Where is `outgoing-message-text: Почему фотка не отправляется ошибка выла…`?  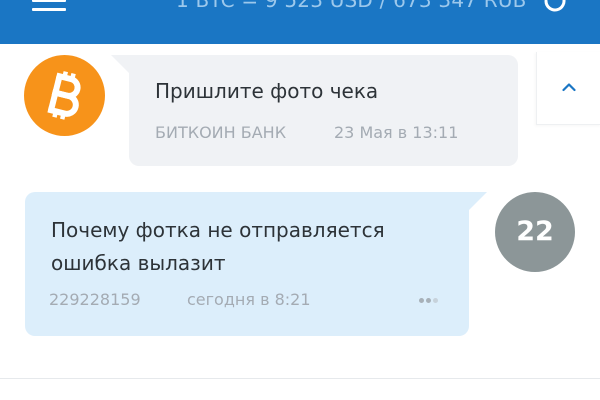 outgoing-message-text: Почему фотка не отправляется ошибка выла… is located at coordinates (218, 246).